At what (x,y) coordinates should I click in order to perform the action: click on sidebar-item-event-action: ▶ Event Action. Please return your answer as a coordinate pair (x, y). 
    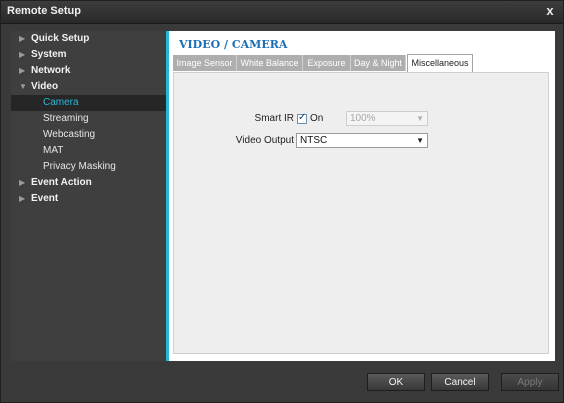
    Looking at the image, I should click on (88, 183).